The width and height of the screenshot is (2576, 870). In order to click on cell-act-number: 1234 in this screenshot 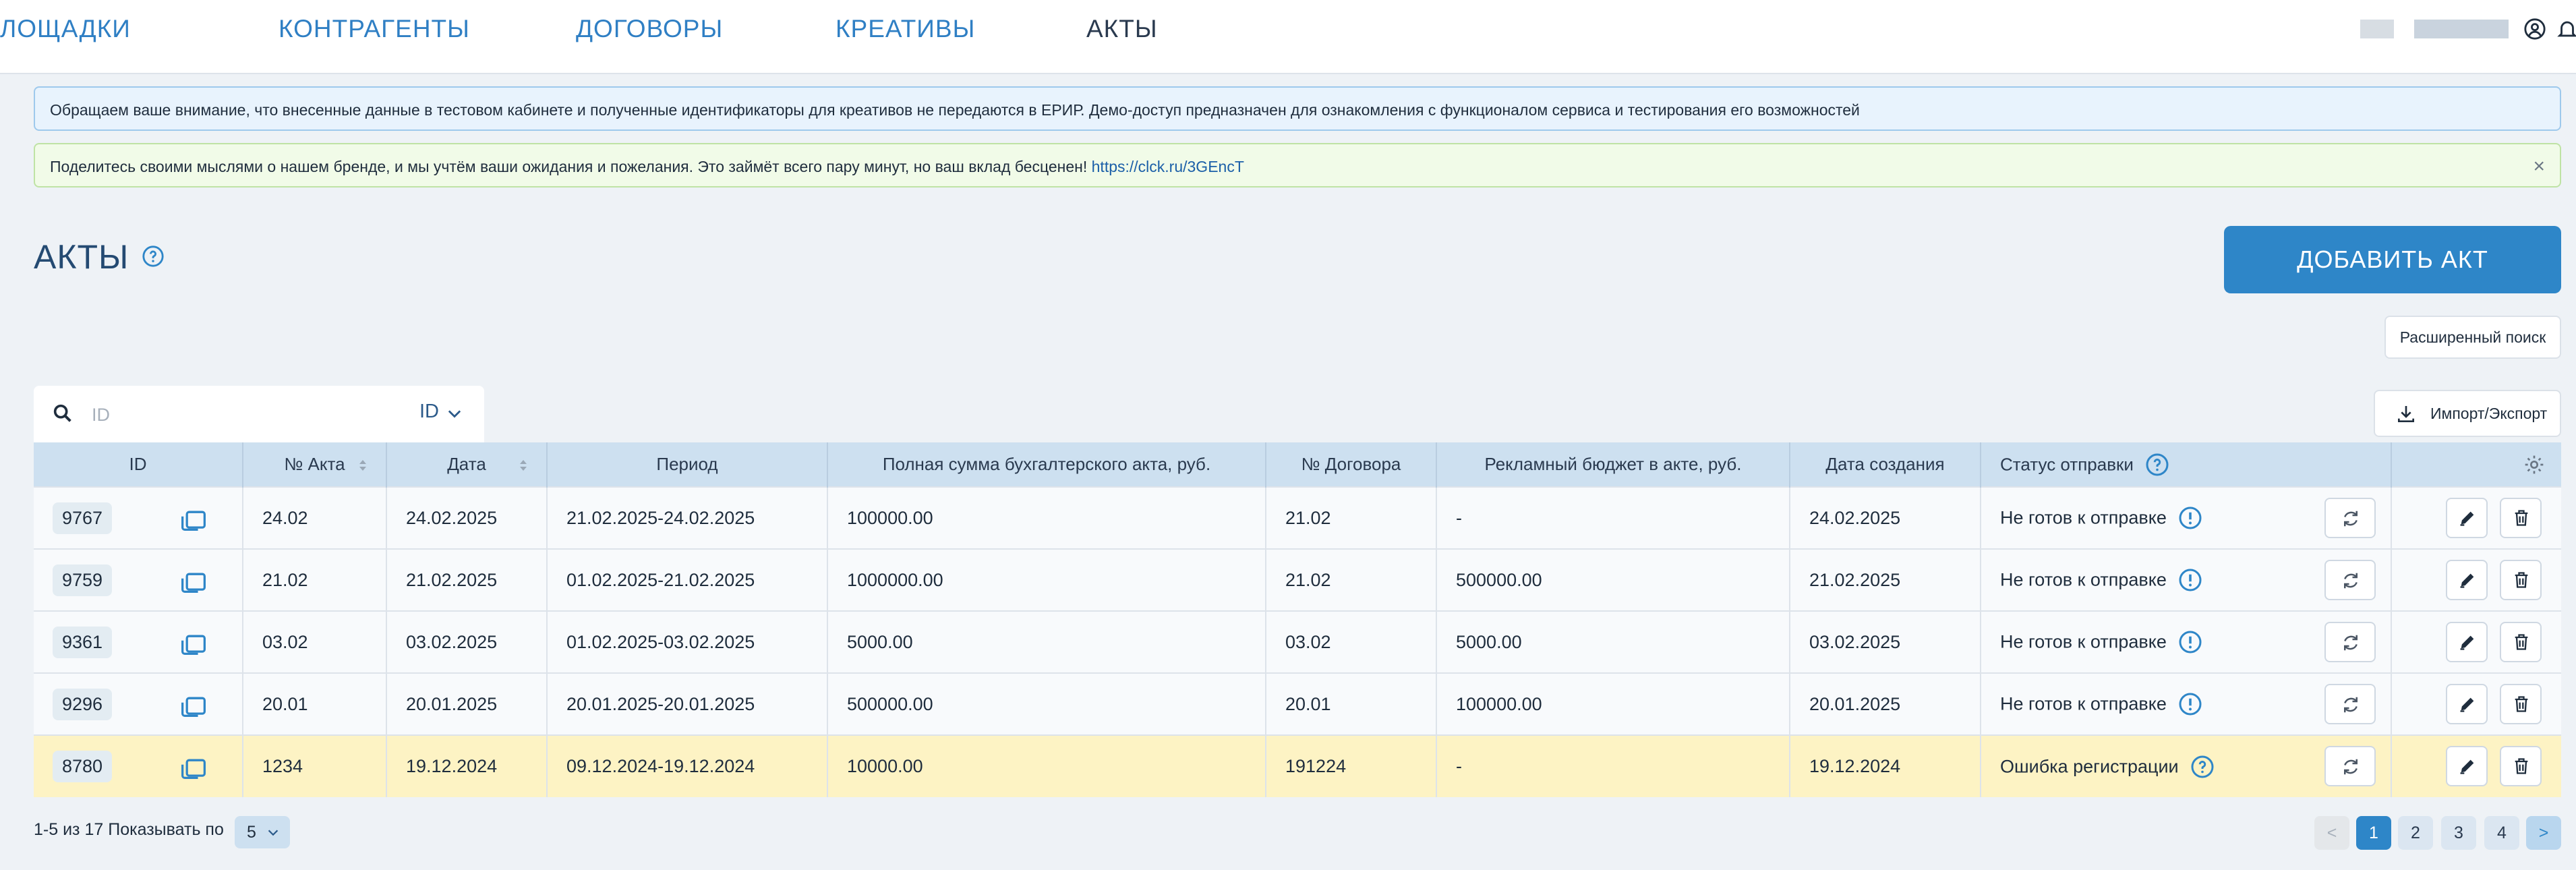, I will do `click(315, 766)`.